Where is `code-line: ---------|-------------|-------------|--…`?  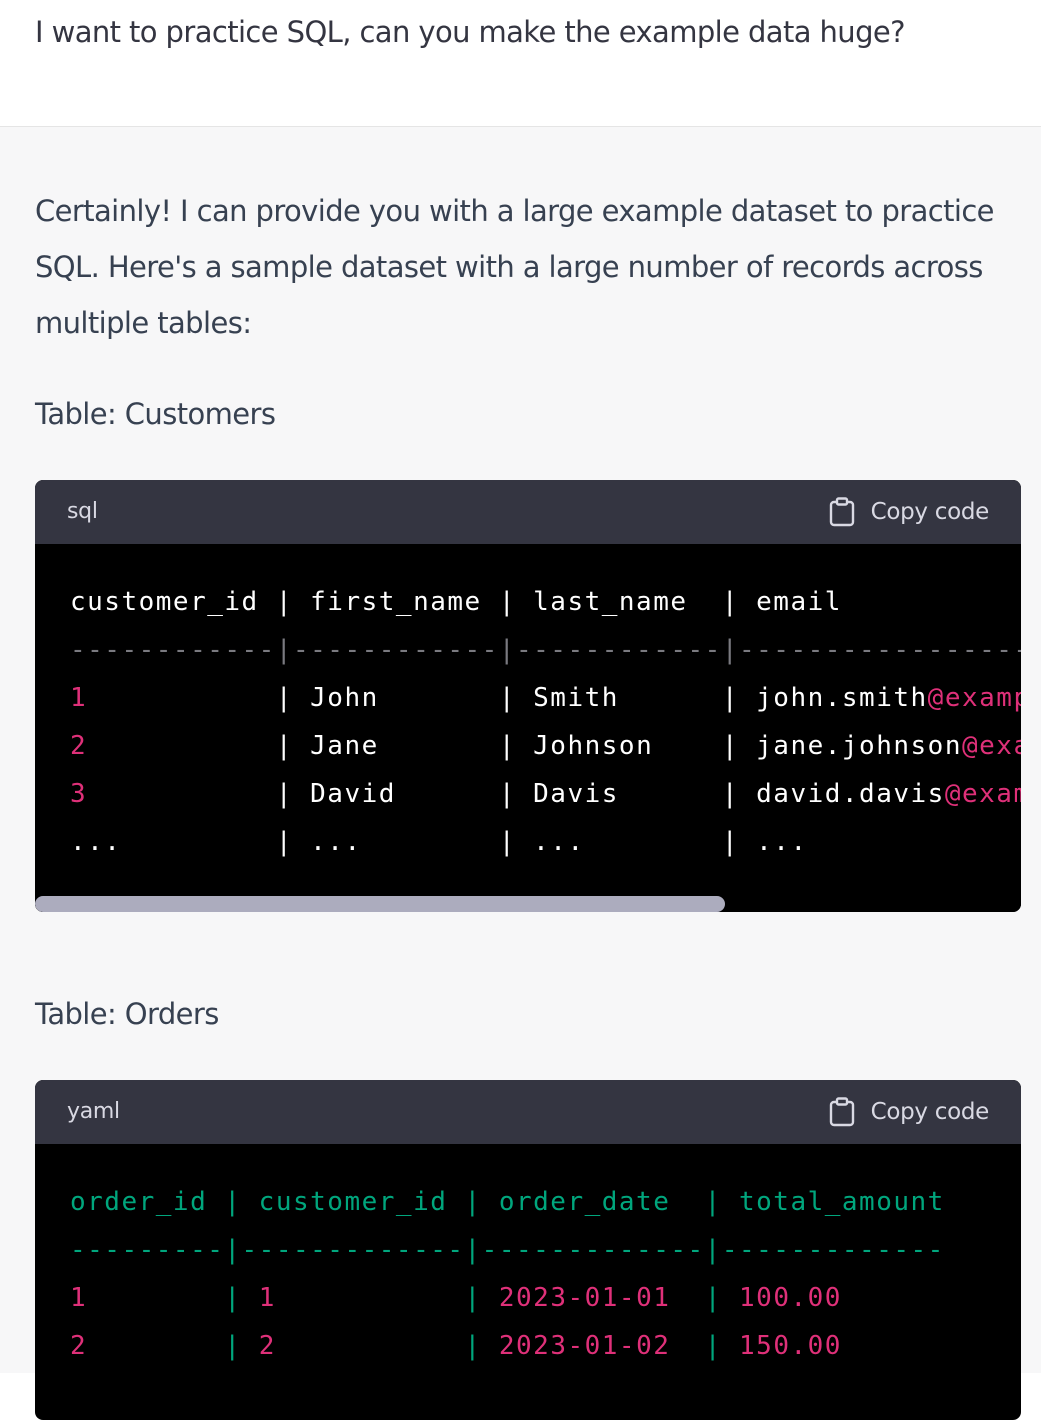
code-line: ---------|-------------|-------------|--… is located at coordinates (528, 1250).